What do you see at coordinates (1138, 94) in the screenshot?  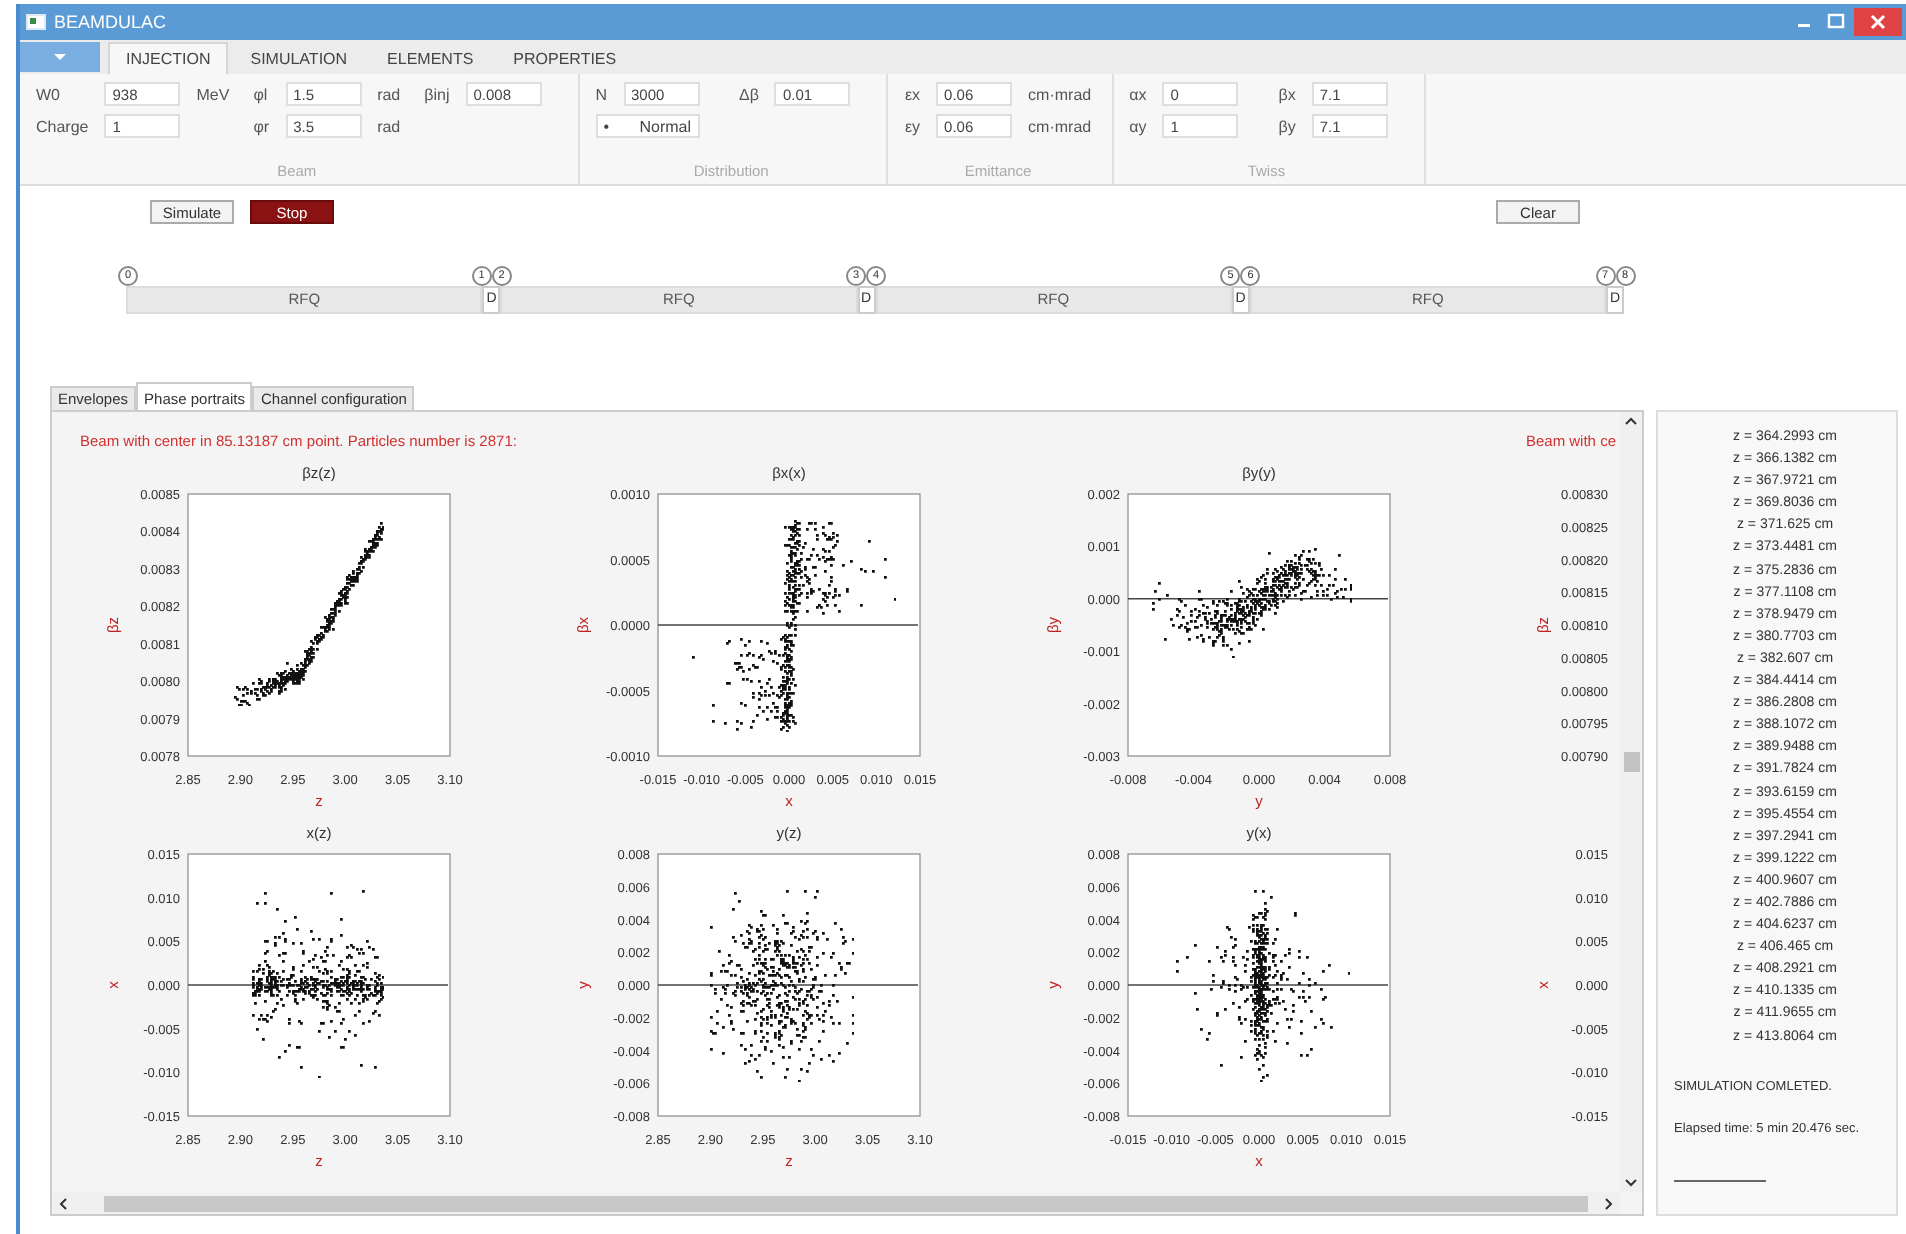 I see `field-label: αx` at bounding box center [1138, 94].